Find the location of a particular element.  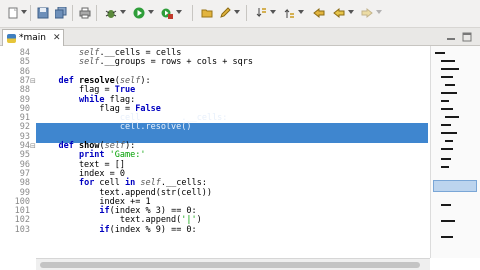

print-icon is located at coordinates (85, 13).